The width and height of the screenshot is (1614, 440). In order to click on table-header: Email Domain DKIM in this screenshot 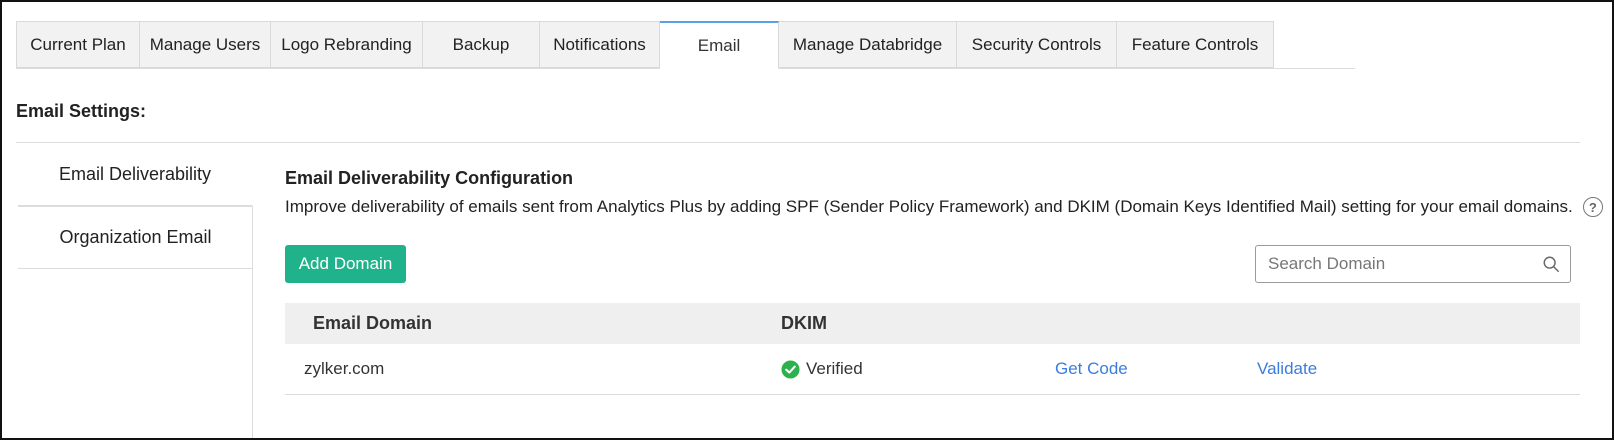, I will do `click(932, 323)`.